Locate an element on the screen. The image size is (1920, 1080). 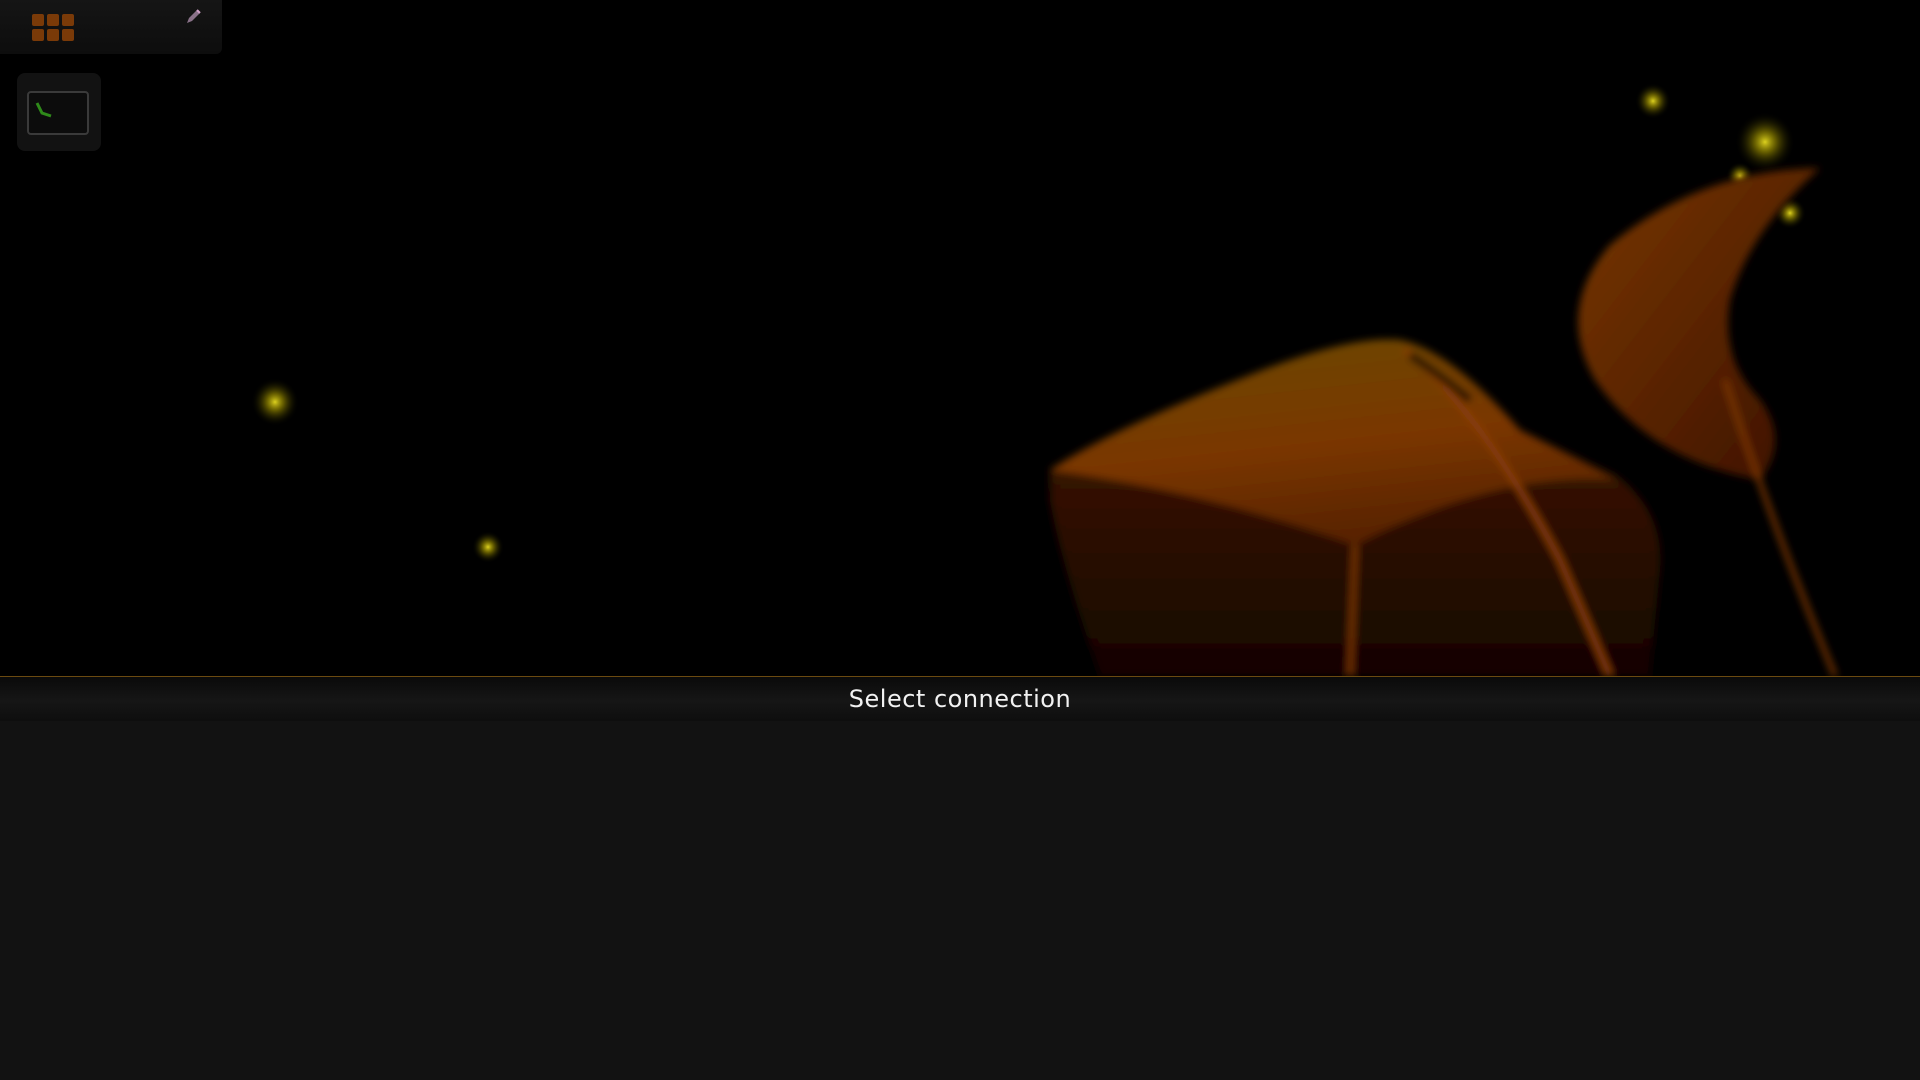
apps-grid-icon is located at coordinates (54, 29).